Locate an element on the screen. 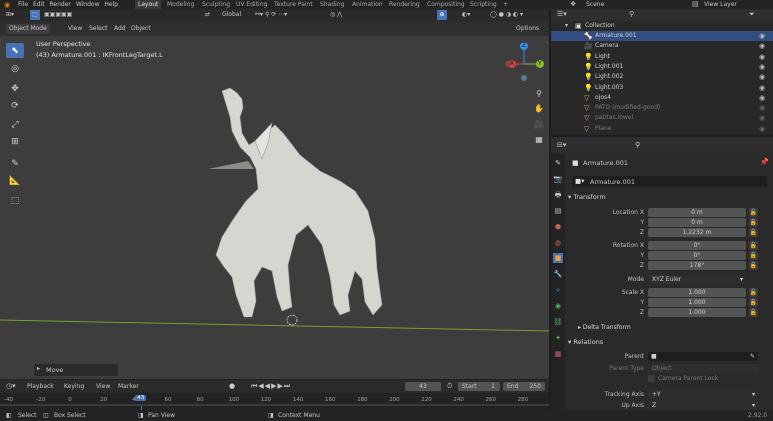  outliner-row: 🦴 Armature.001 ◉ is located at coordinates (662, 36).